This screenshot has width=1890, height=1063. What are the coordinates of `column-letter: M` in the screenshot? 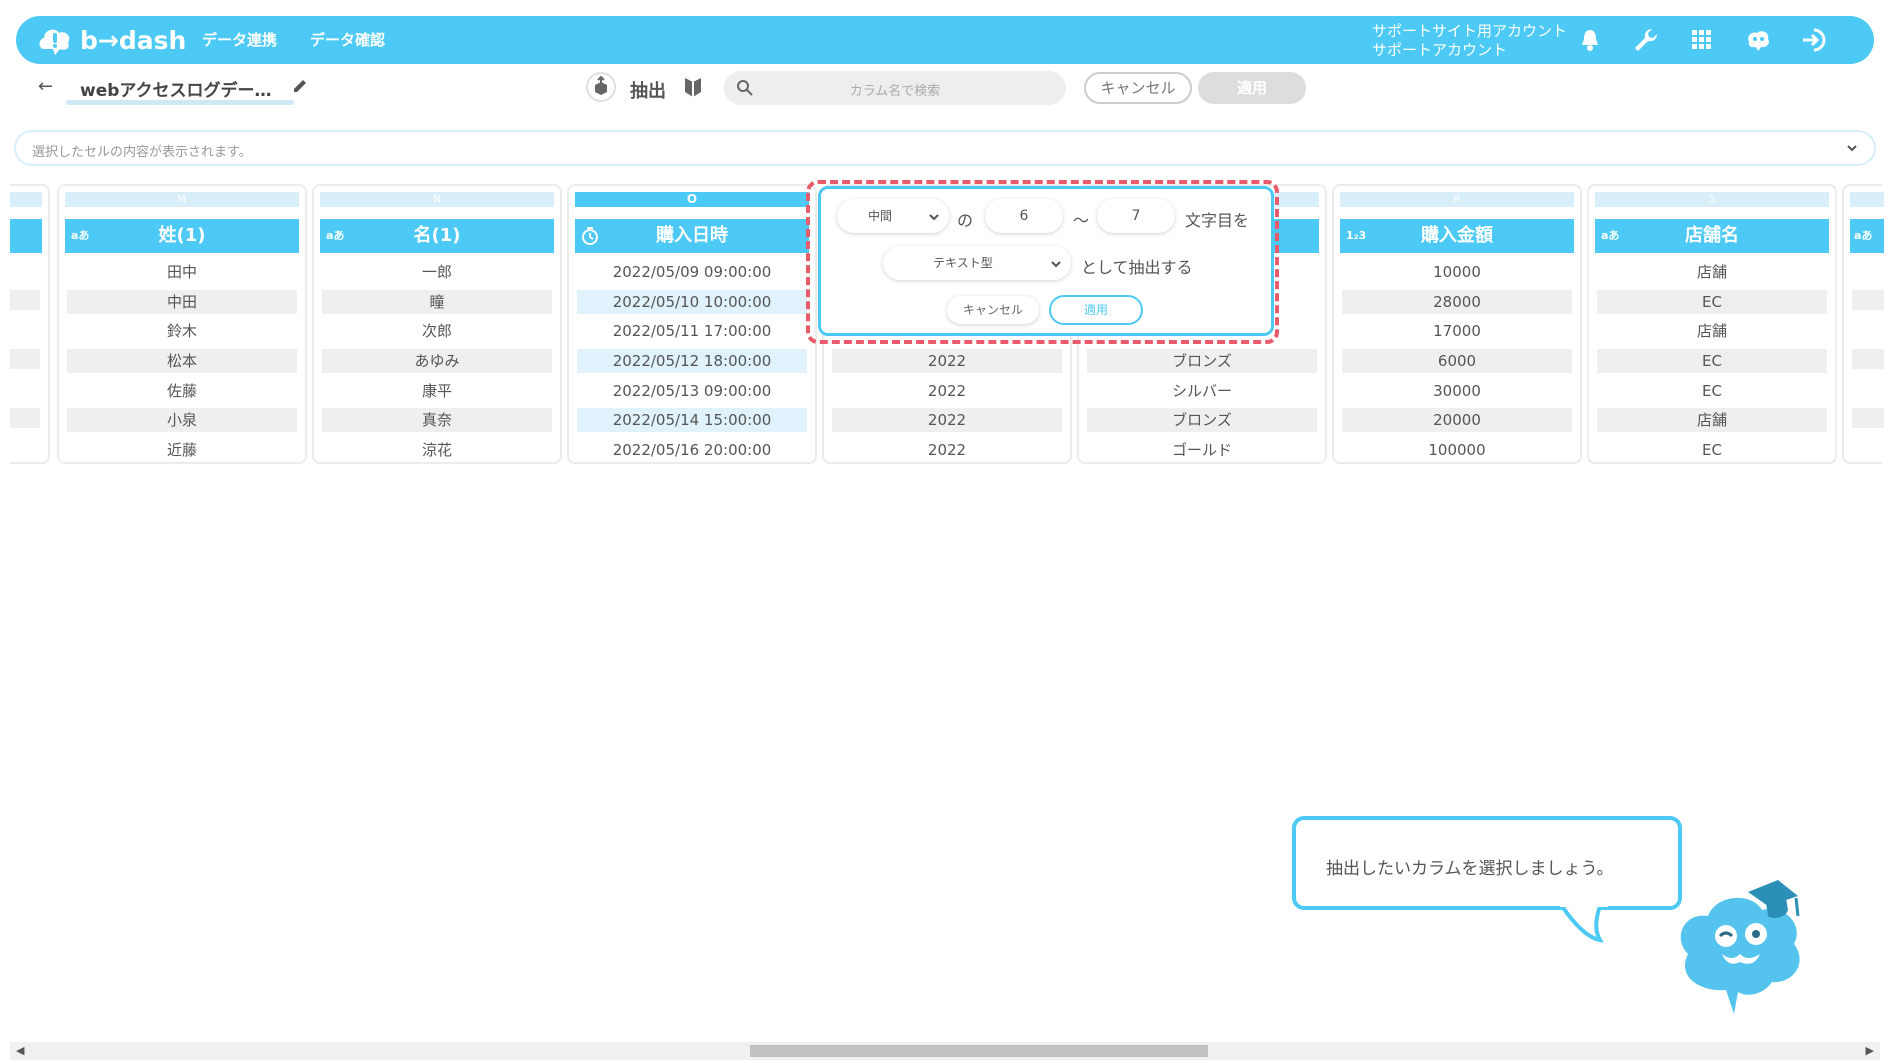 It's located at (182, 199).